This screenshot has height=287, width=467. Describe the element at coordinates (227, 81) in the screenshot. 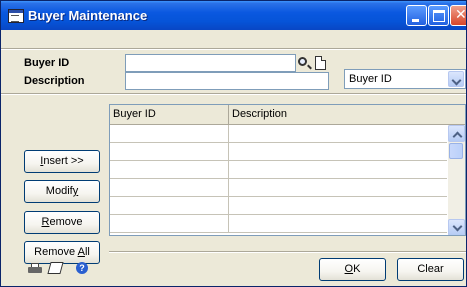

I see `description-field` at that location.